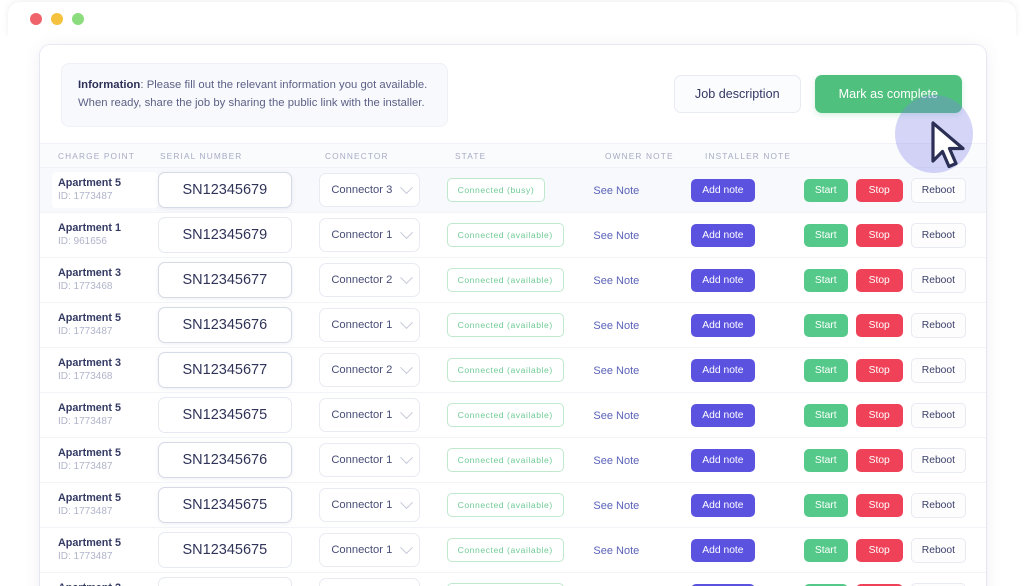  Describe the element at coordinates (471, 155) in the screenshot. I see `column-header-state: STATE` at that location.